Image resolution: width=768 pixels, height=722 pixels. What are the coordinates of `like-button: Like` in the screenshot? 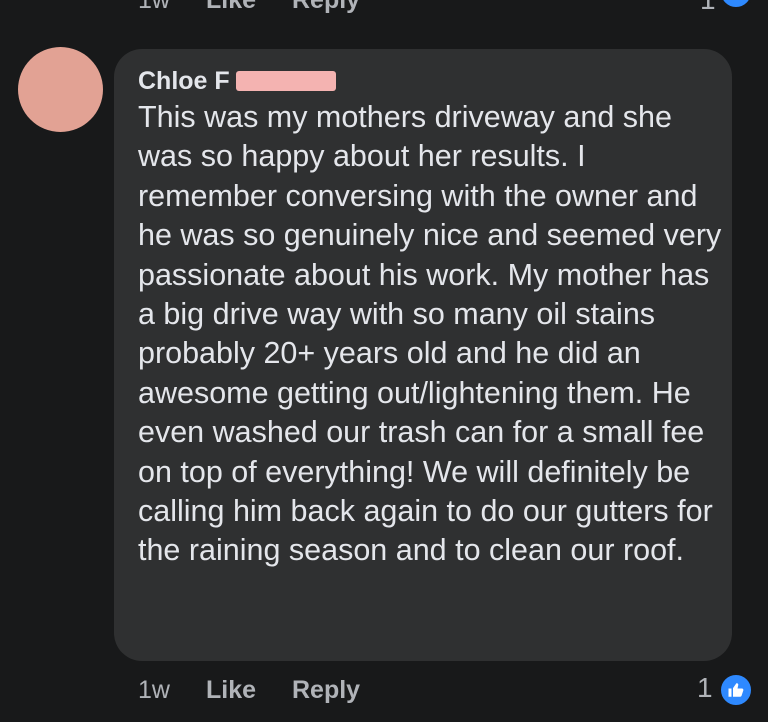 It's located at (231, 690).